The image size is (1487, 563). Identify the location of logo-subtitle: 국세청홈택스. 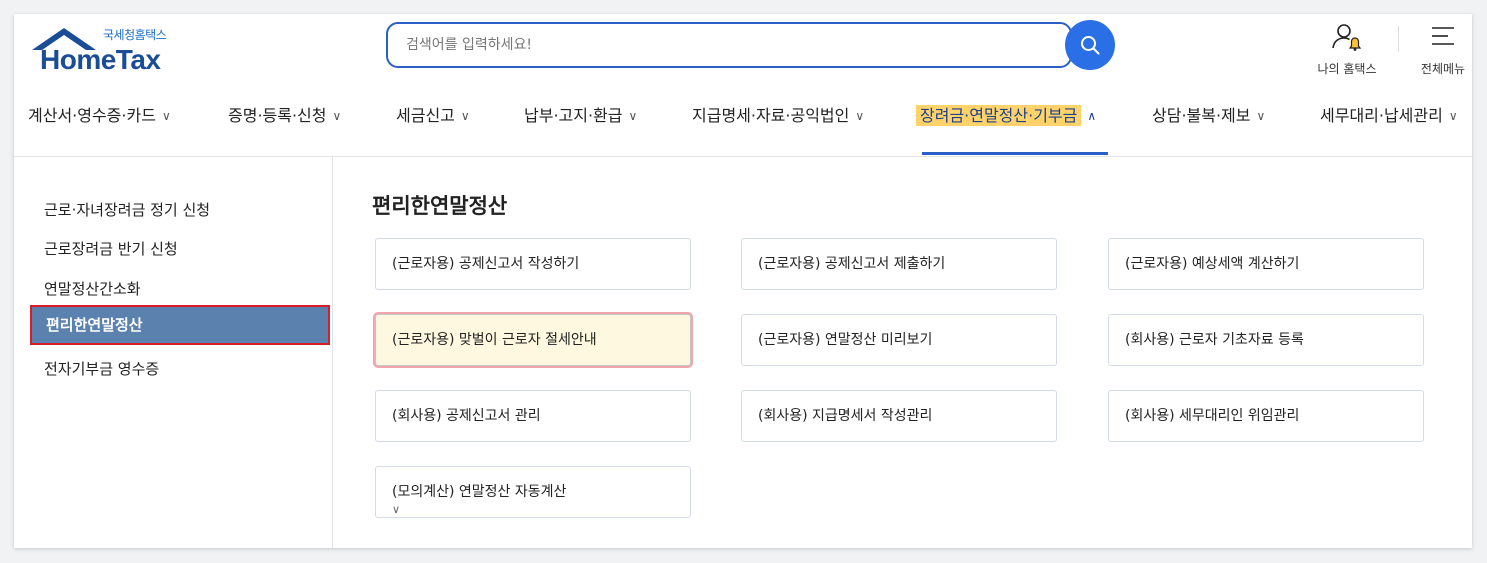
(135, 35).